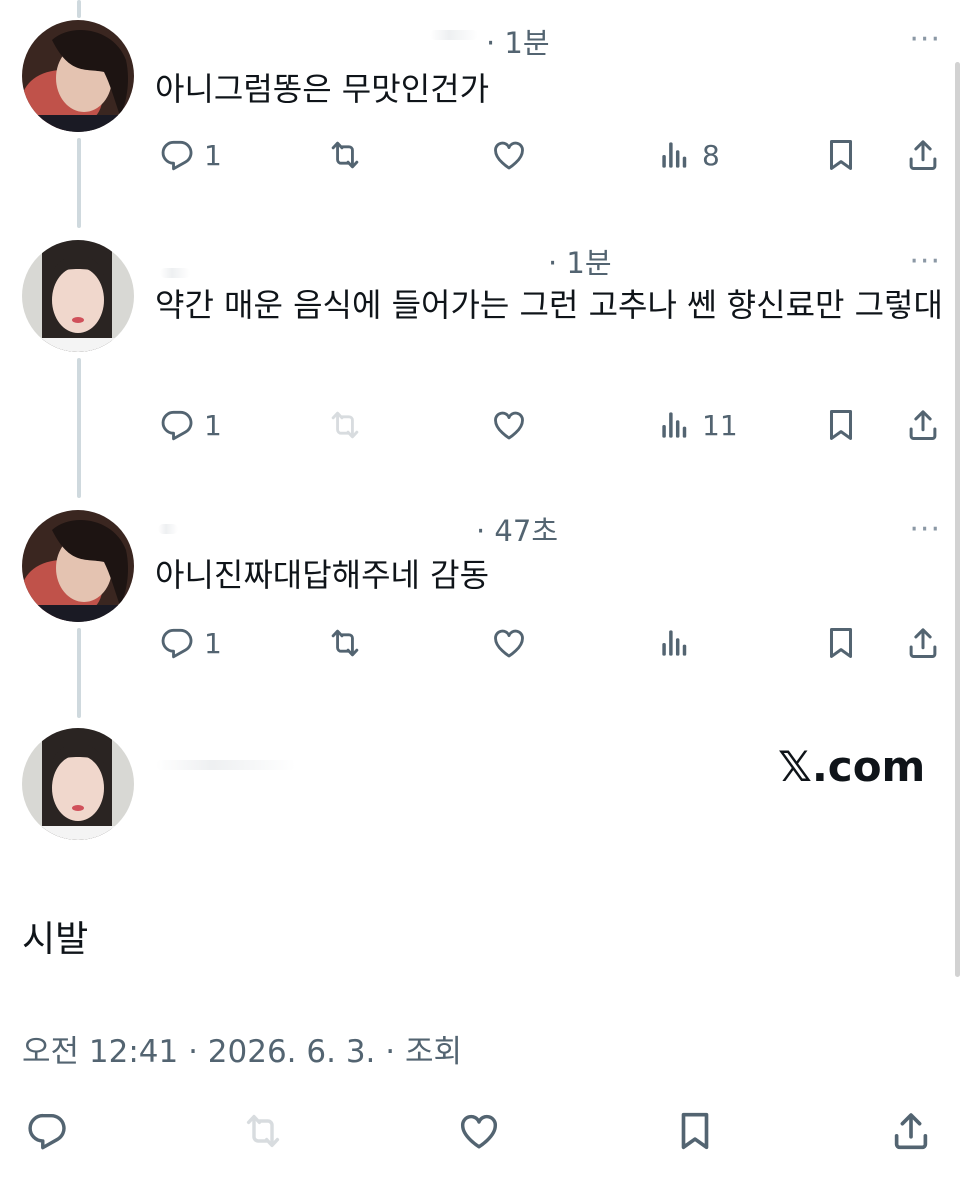  Describe the element at coordinates (322, 575) in the screenshot. I see `tweet-text: 아니진짜대답해주네 감동` at that location.